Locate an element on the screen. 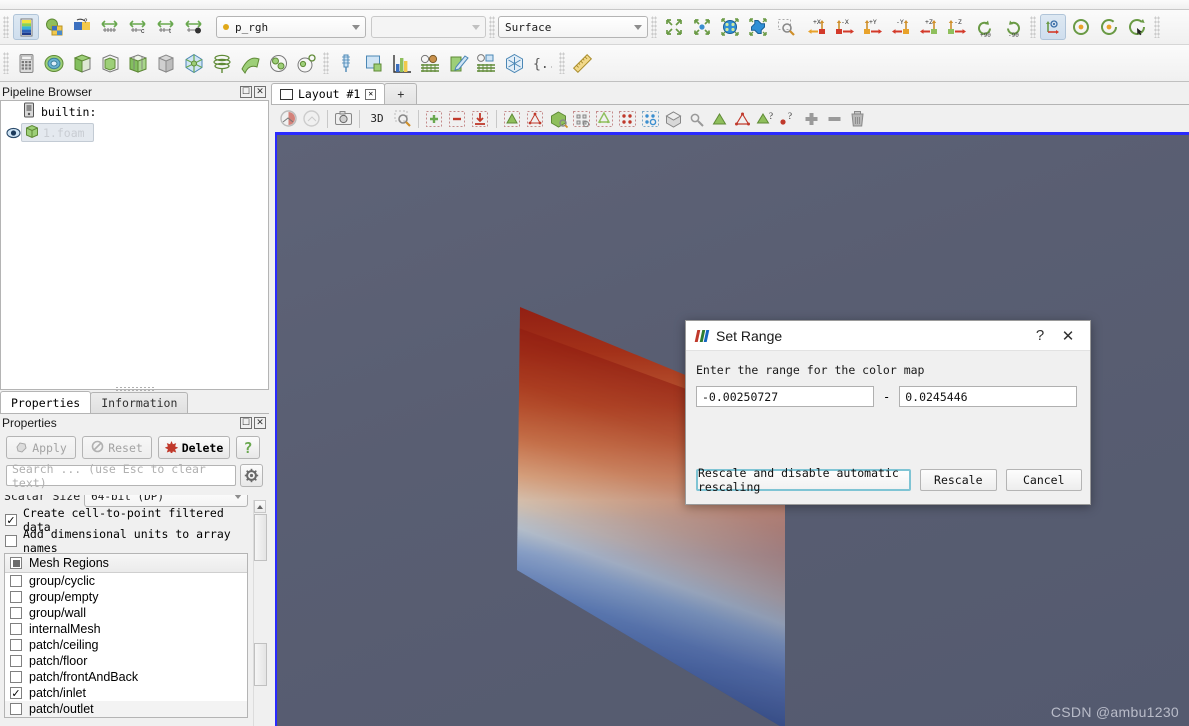 The image size is (1189, 726). query-points-help-icon: ? is located at coordinates (788, 119).